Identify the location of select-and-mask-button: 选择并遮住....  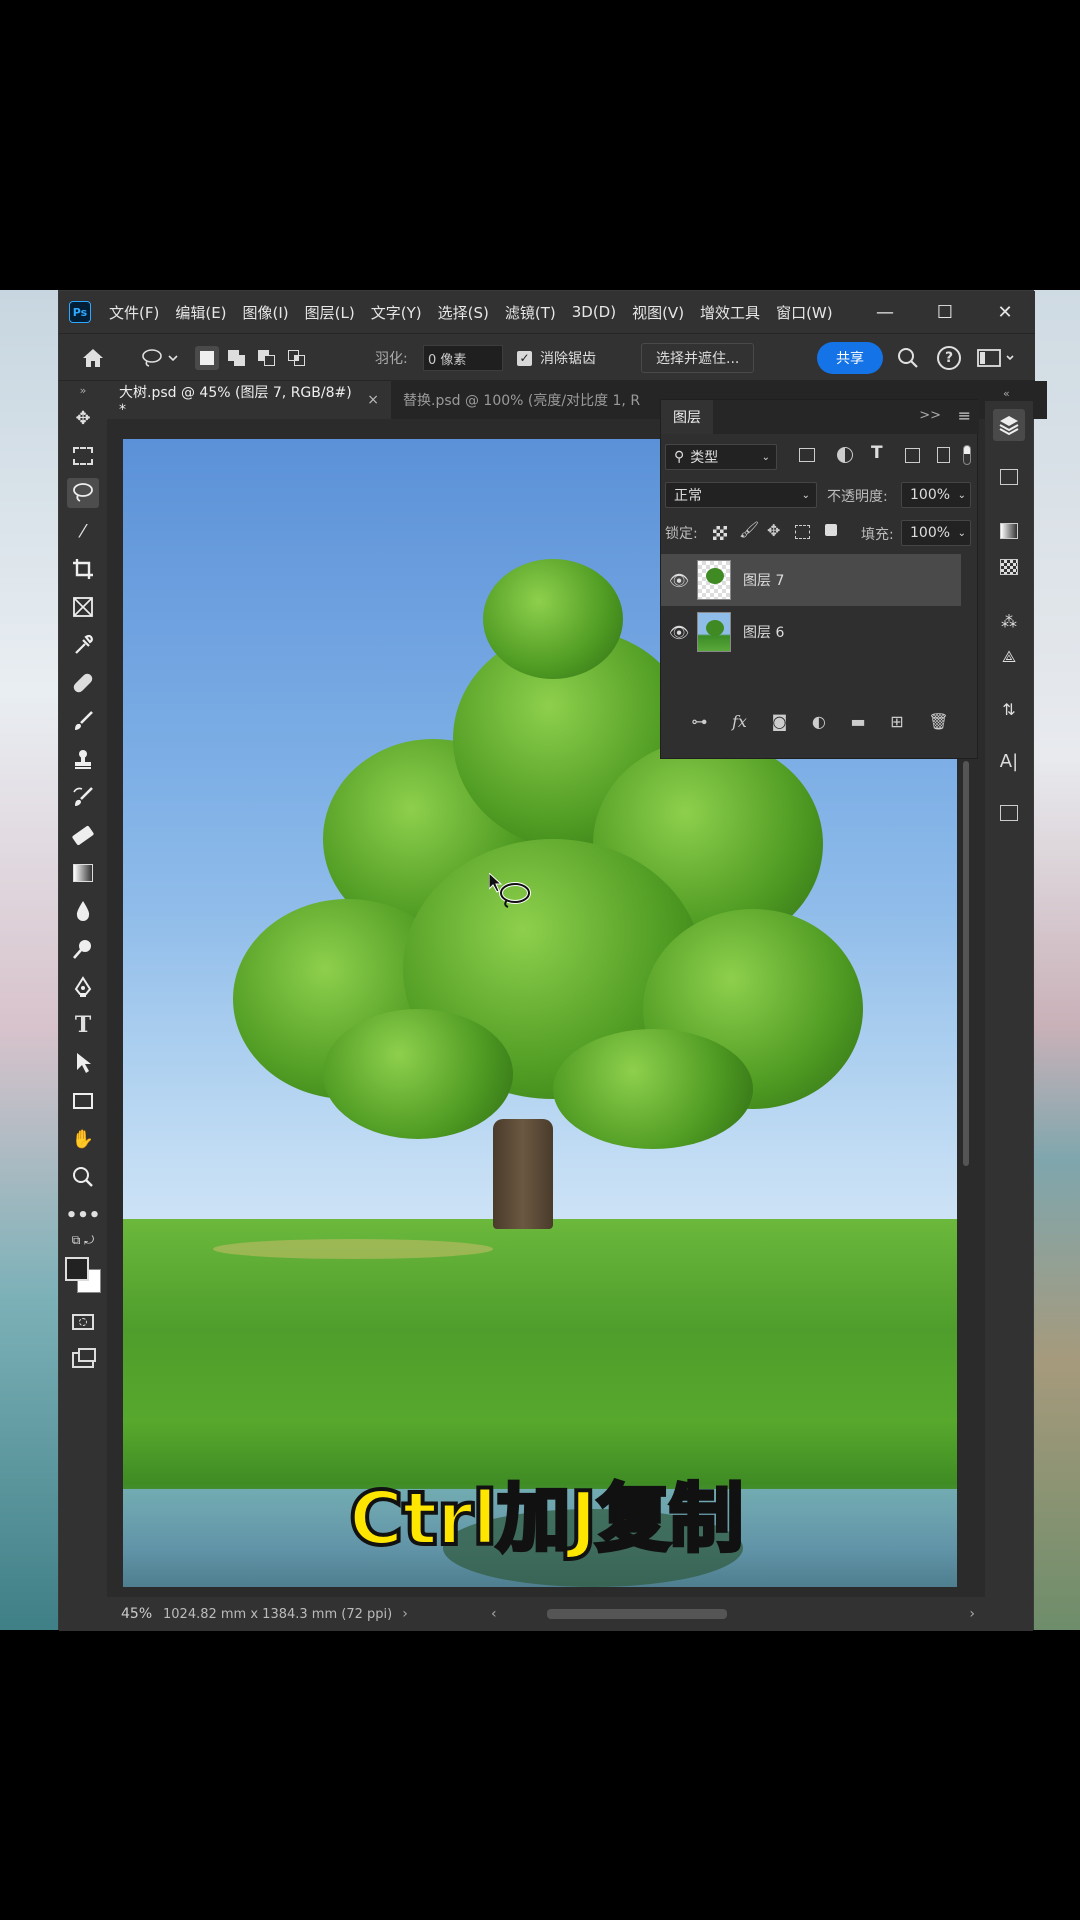
(698, 358).